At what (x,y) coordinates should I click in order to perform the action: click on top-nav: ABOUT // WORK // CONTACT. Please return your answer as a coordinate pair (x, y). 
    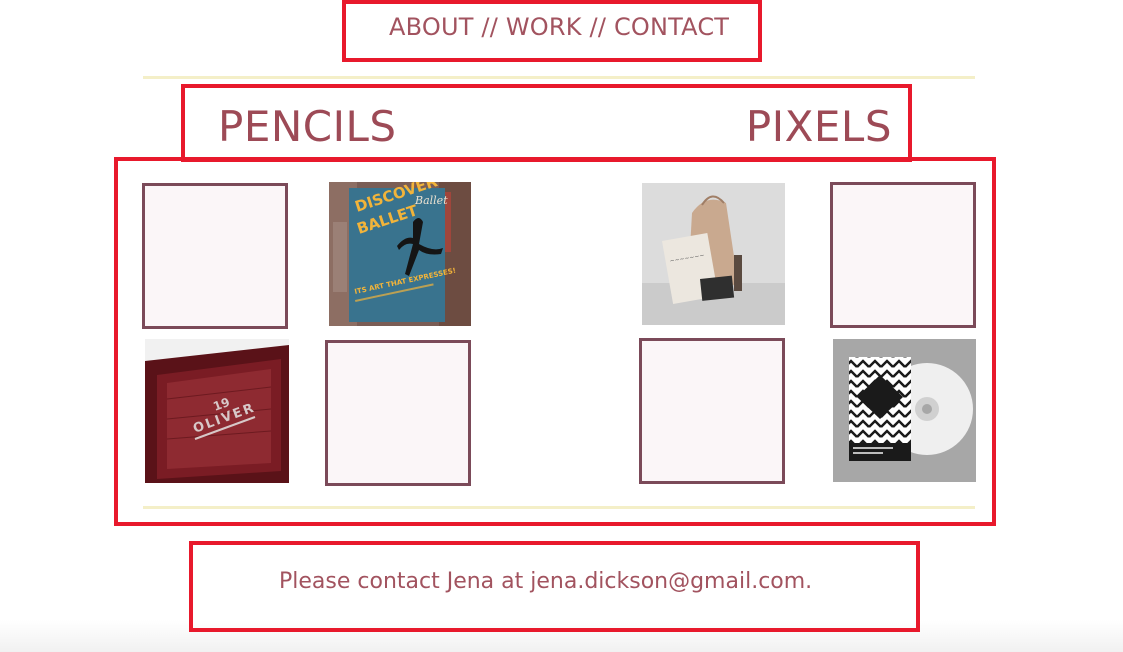
    Looking at the image, I should click on (559, 27).